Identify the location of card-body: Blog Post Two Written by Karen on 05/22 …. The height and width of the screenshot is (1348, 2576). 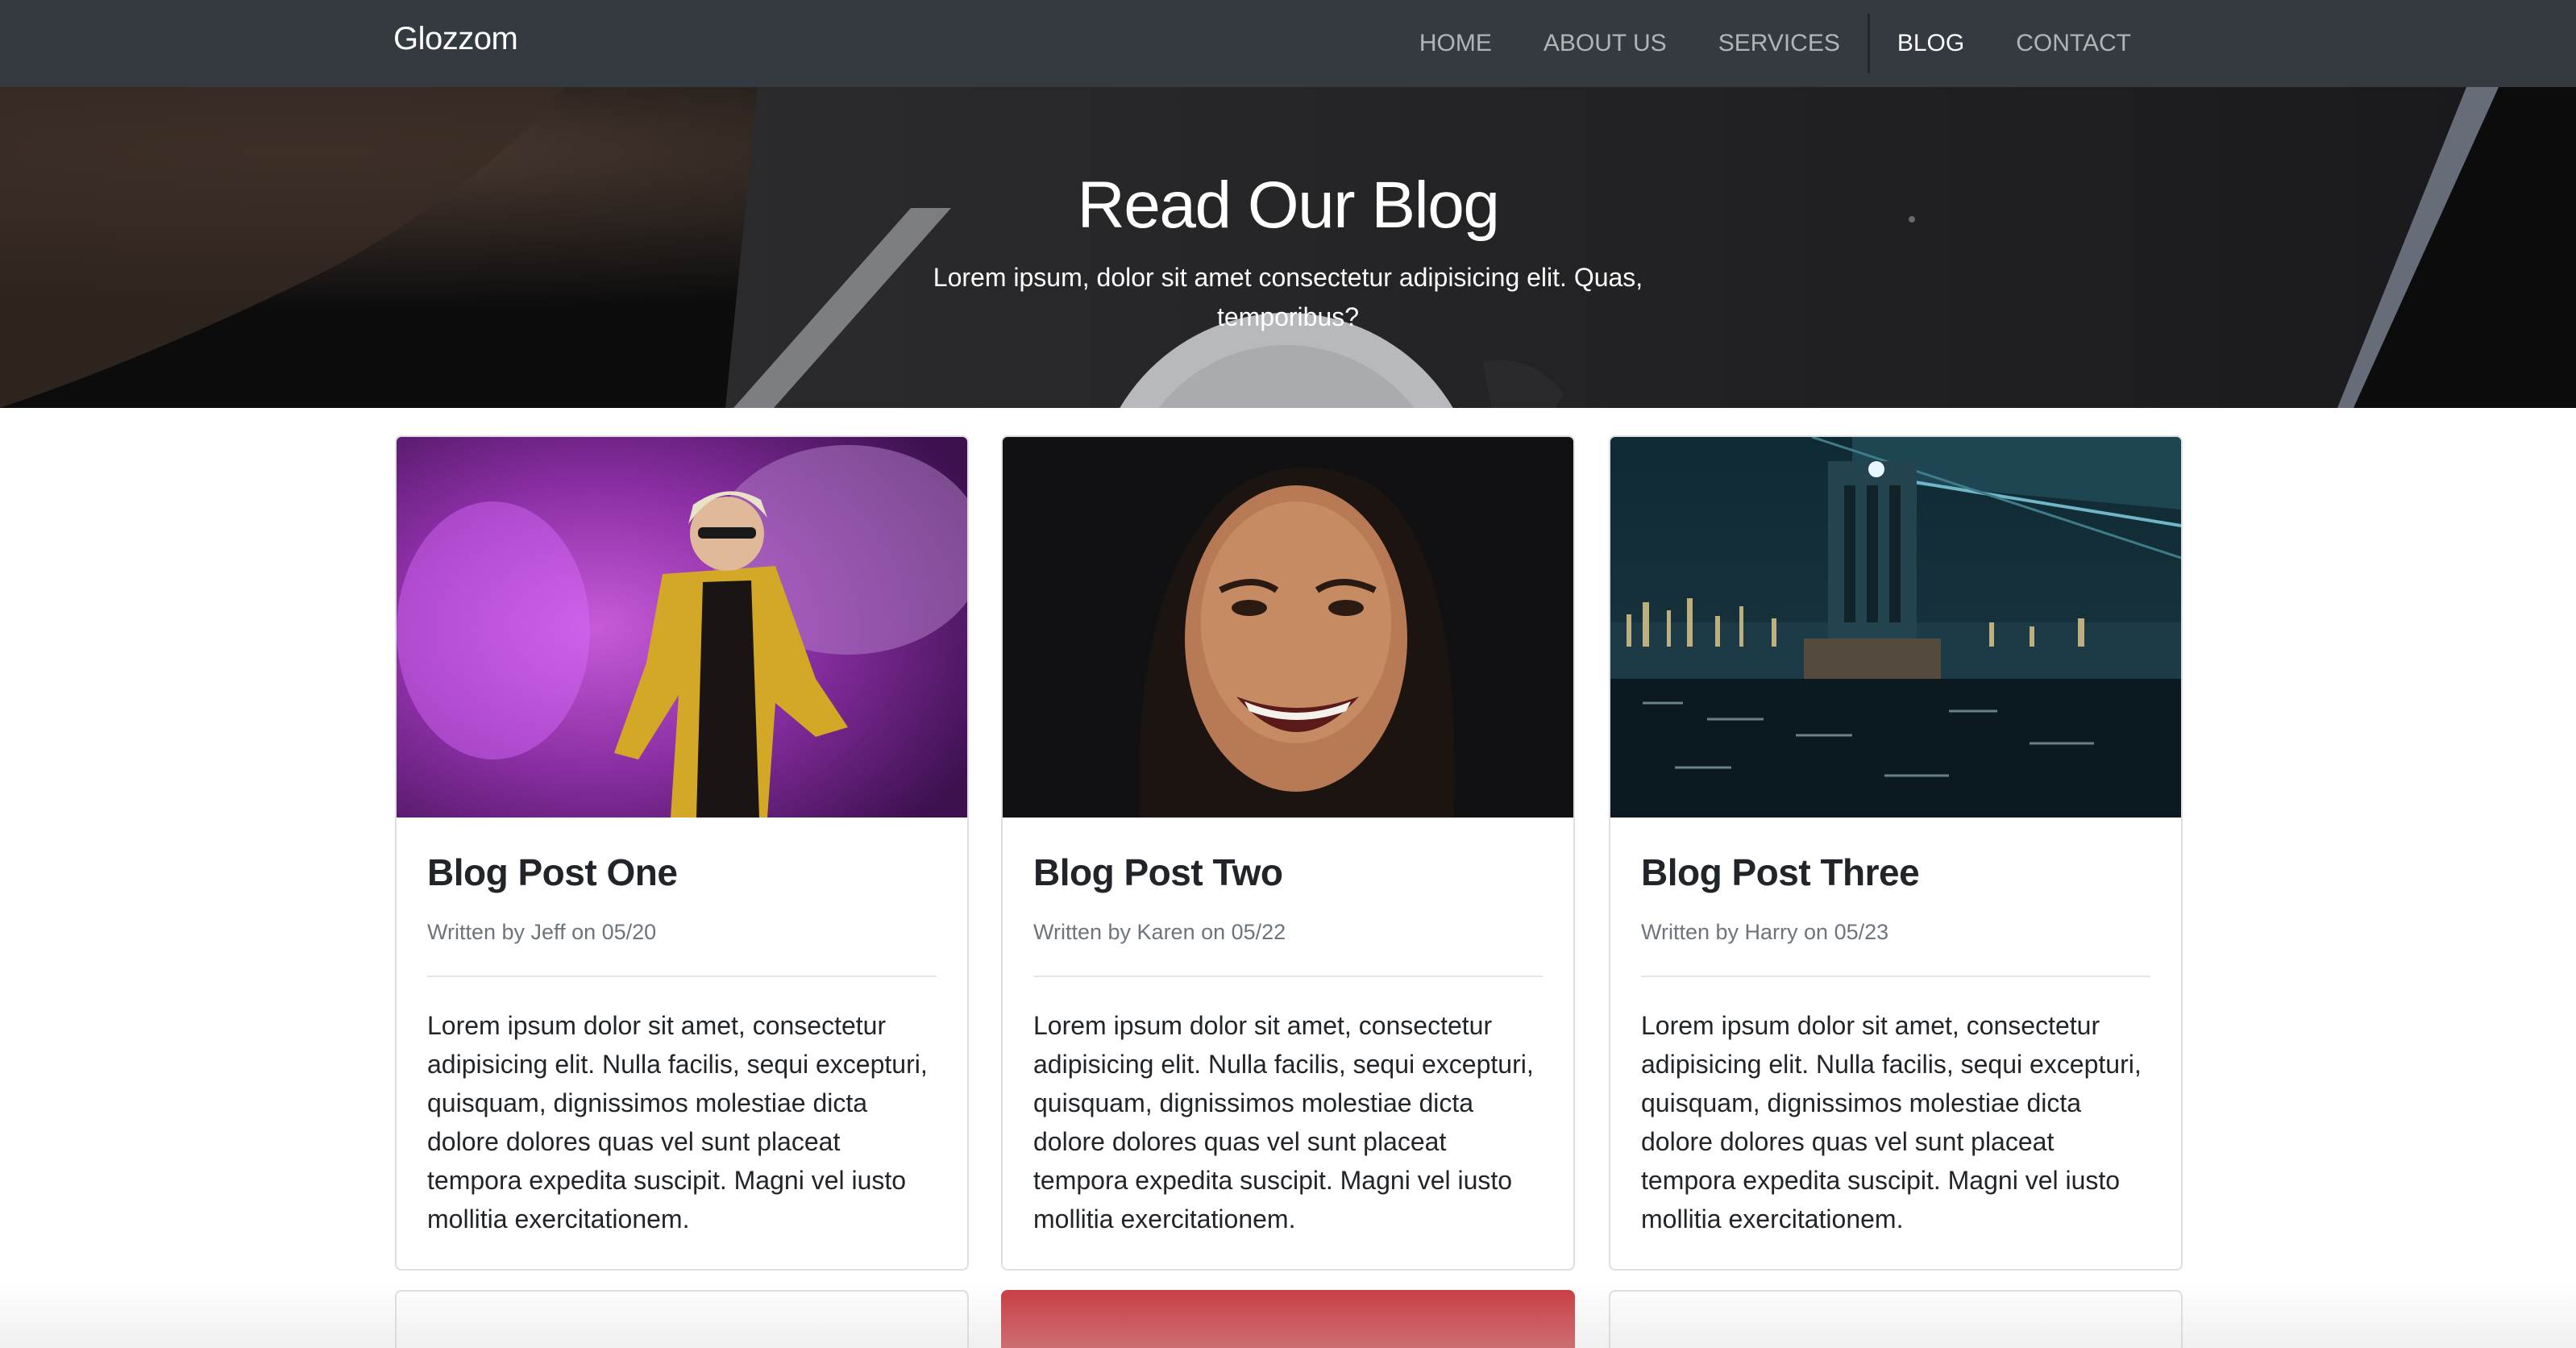
(1288, 1028).